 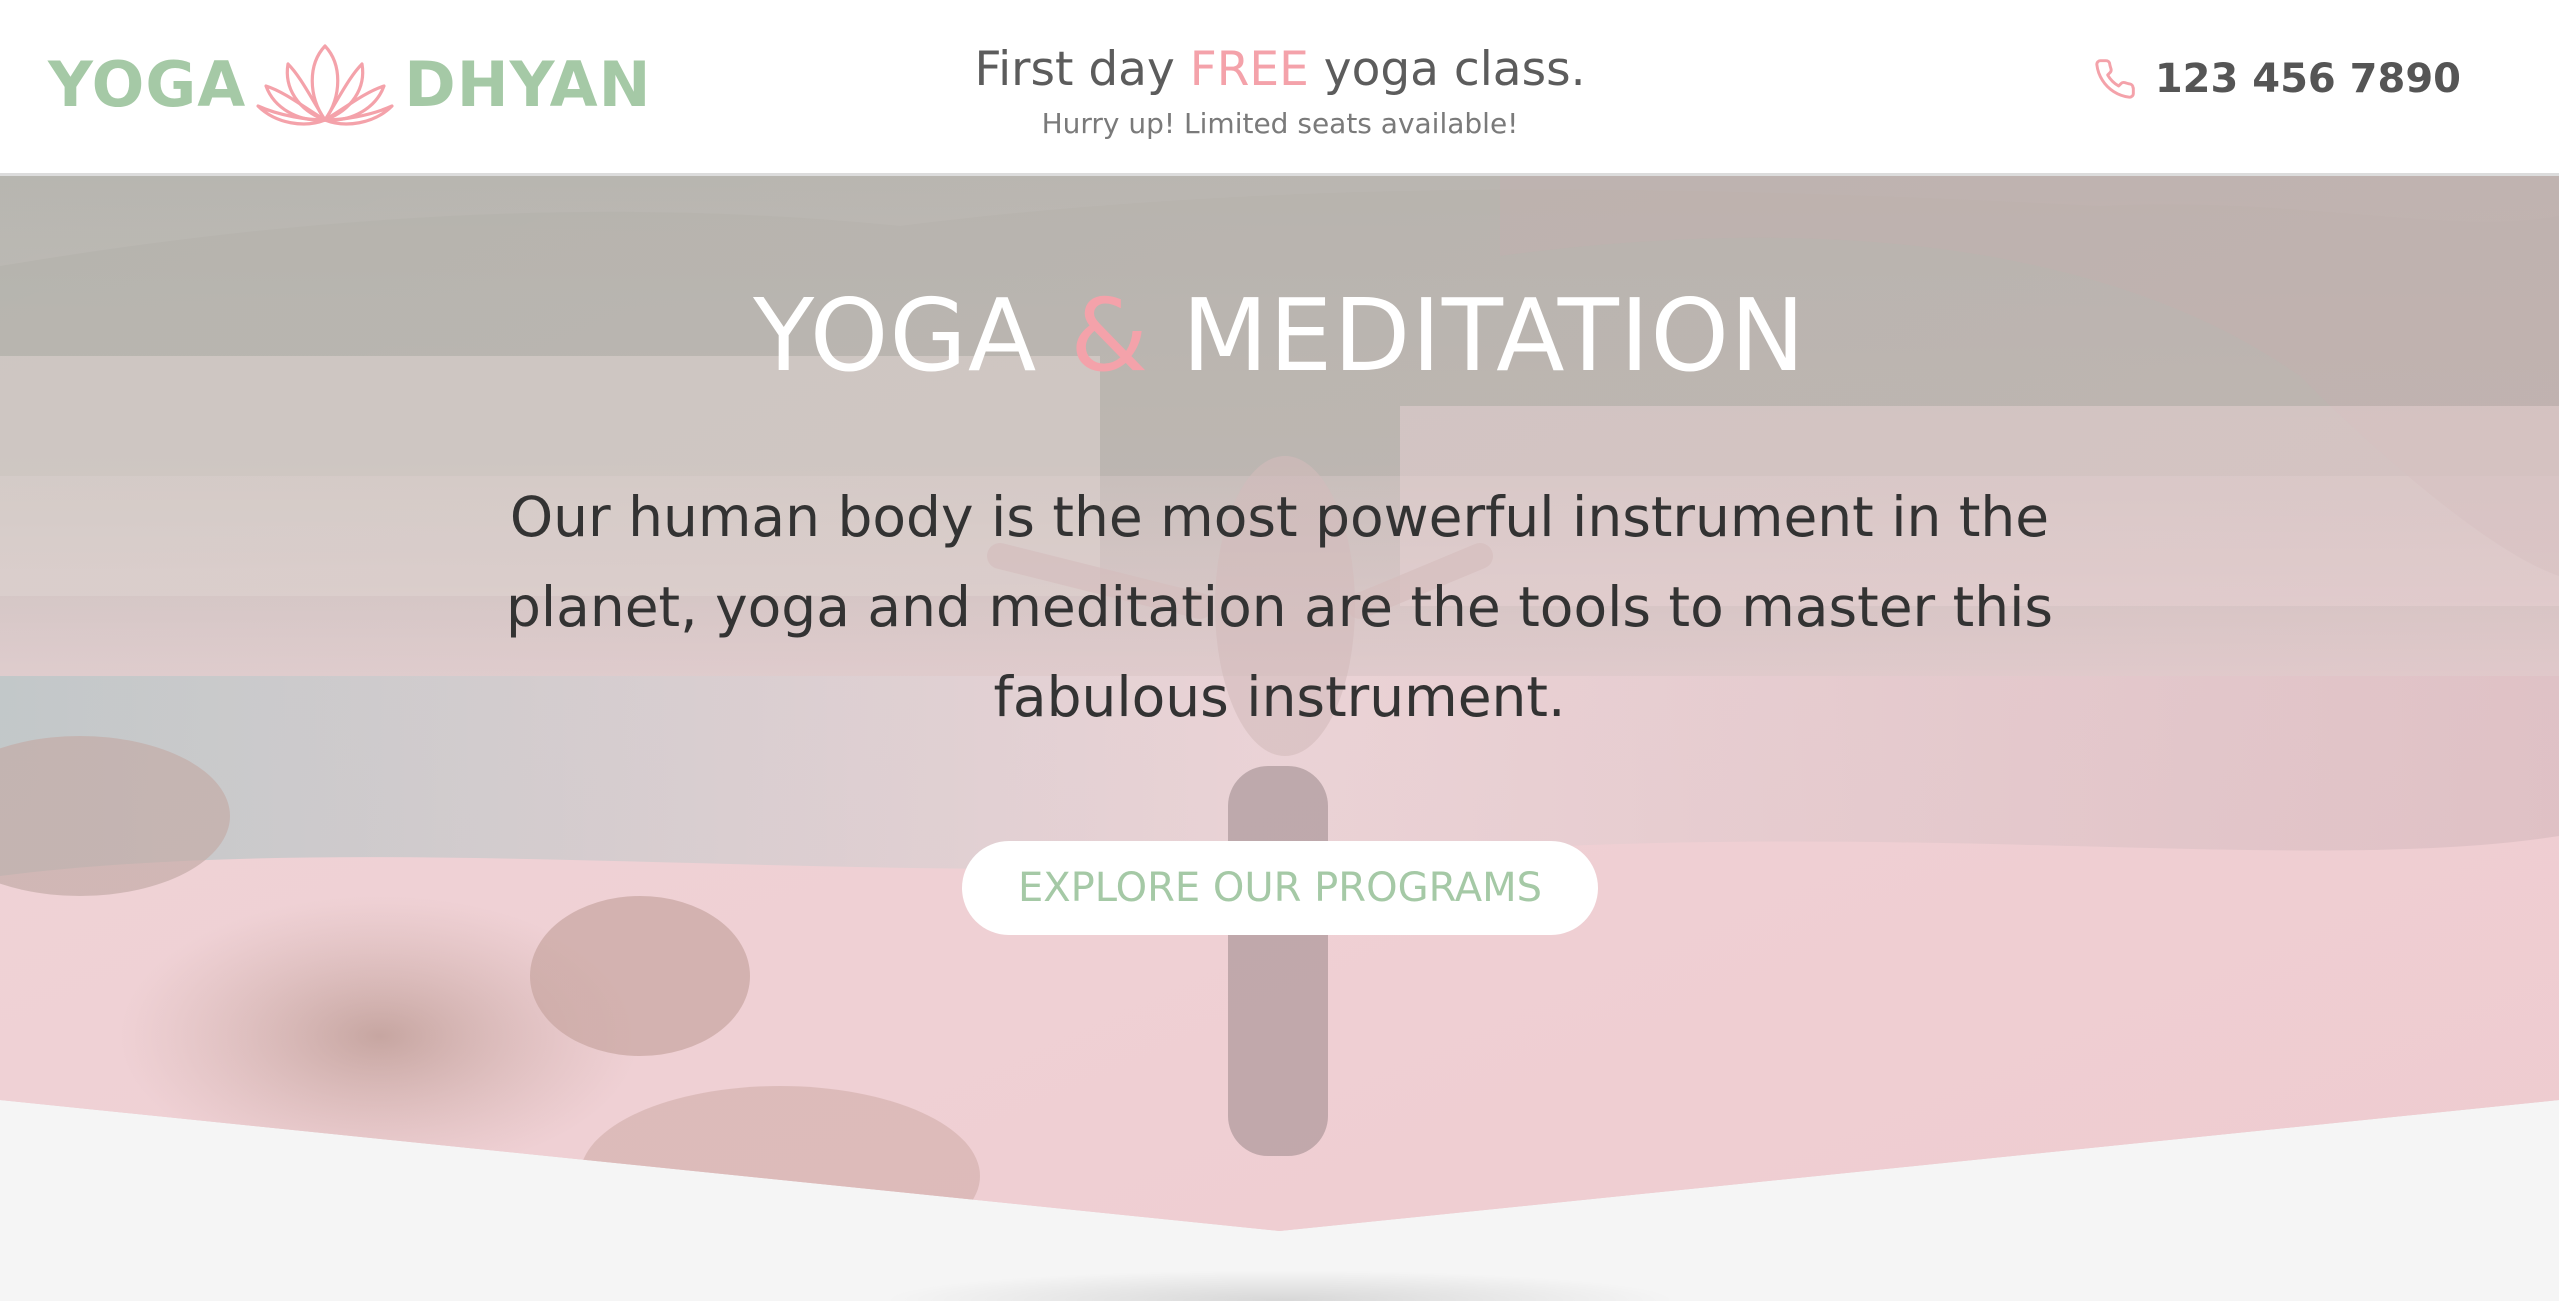 What do you see at coordinates (1477, 335) in the screenshot?
I see `hero-title-meditation: MEDITATION` at bounding box center [1477, 335].